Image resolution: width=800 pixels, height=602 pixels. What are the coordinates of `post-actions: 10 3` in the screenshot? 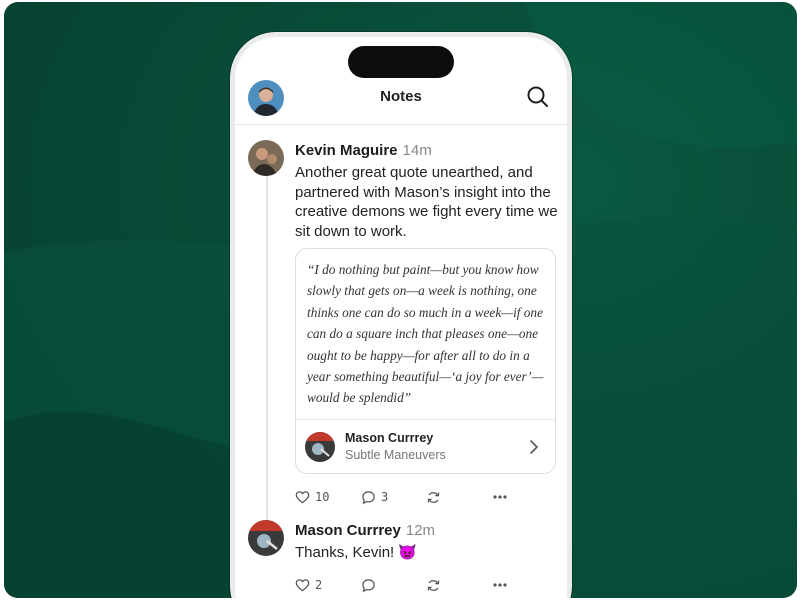 It's located at (420, 497).